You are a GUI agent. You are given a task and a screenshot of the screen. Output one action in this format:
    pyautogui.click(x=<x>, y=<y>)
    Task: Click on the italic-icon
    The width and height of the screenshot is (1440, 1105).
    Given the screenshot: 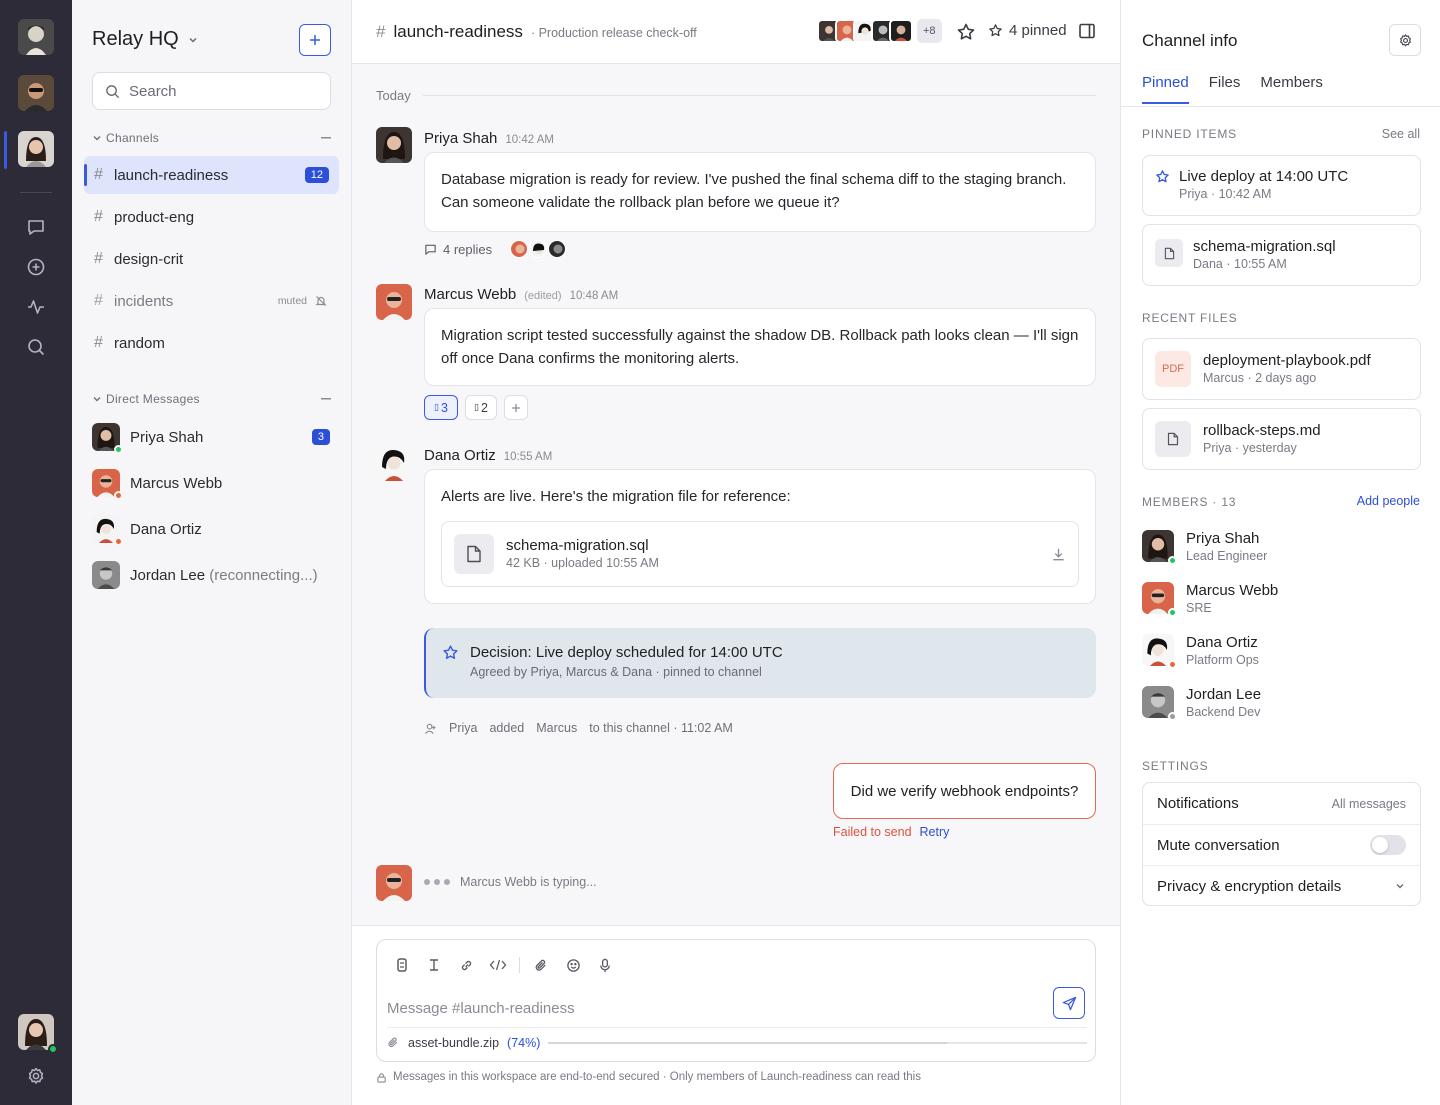 What is the action you would take?
    pyautogui.click(x=434, y=965)
    